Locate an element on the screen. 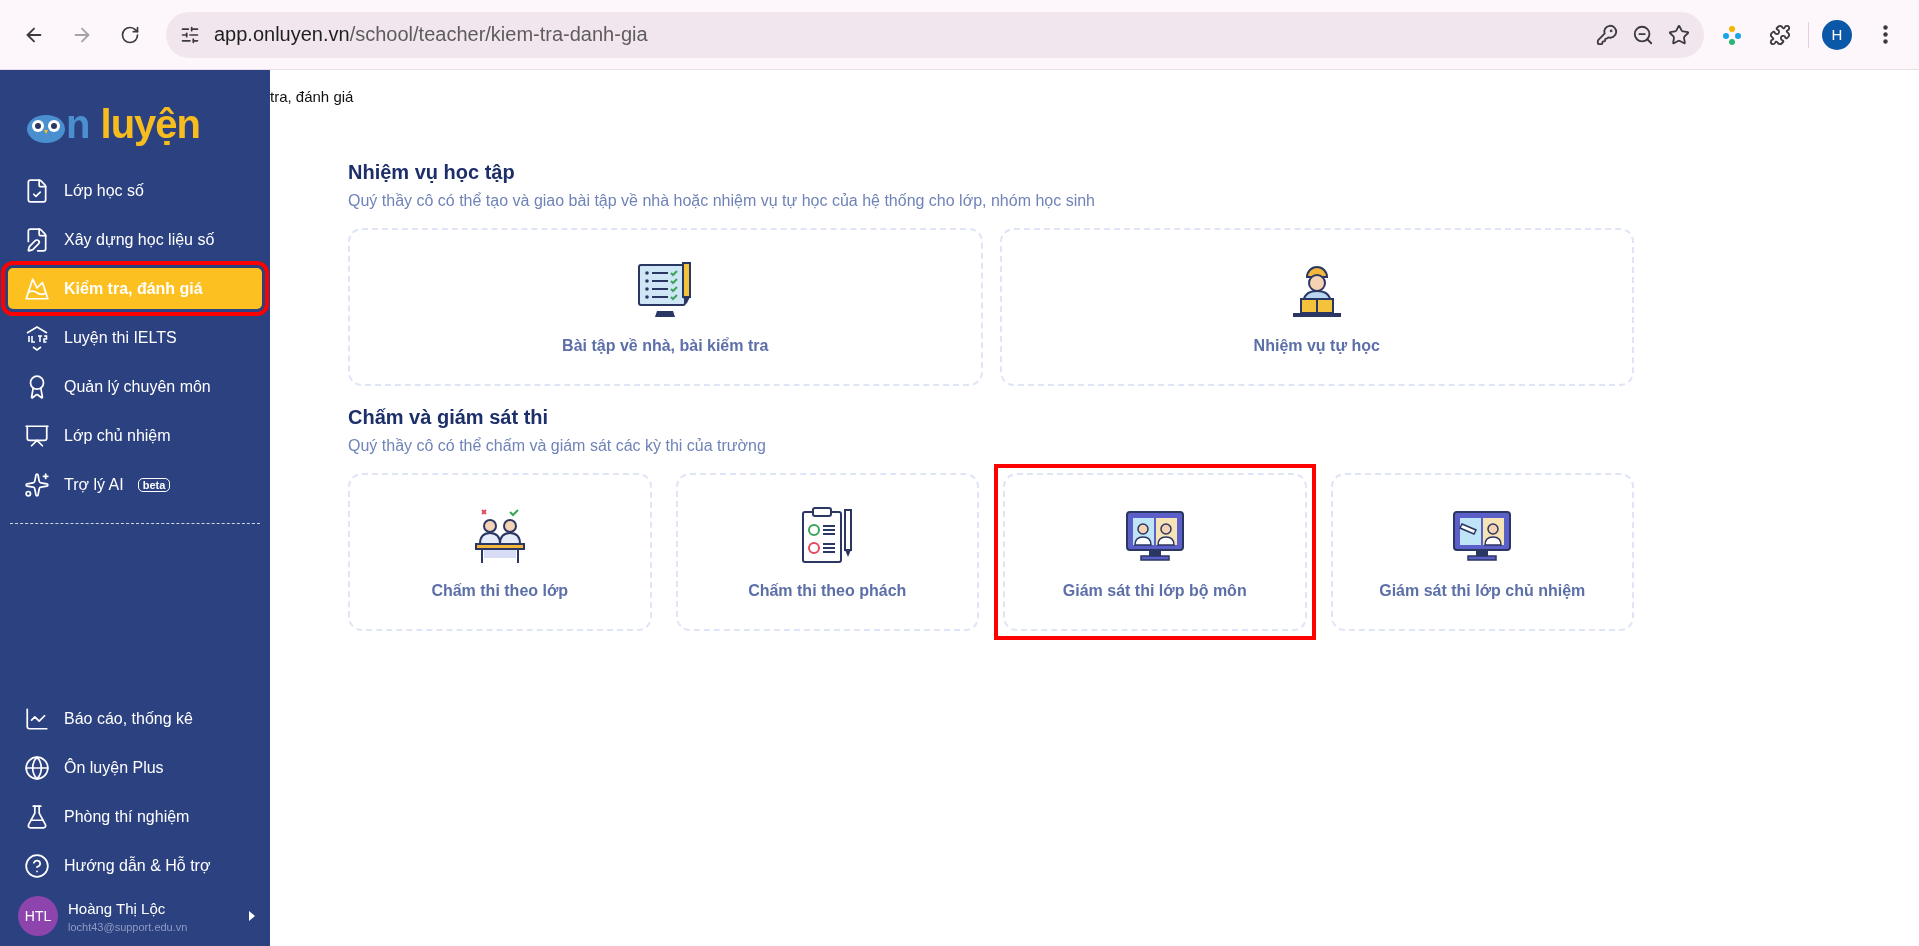 The height and width of the screenshot is (946, 1919). puzzle-icon is located at coordinates (1780, 34).